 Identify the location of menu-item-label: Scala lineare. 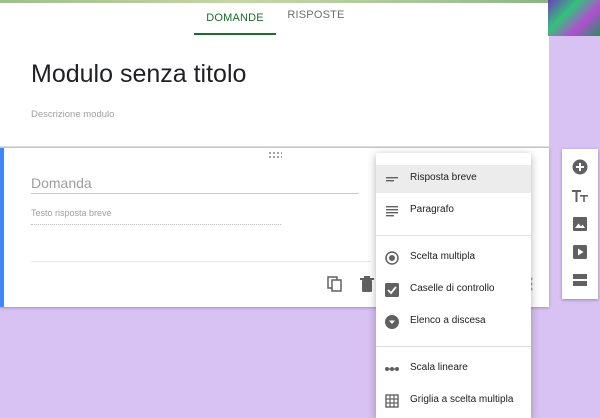
(439, 367).